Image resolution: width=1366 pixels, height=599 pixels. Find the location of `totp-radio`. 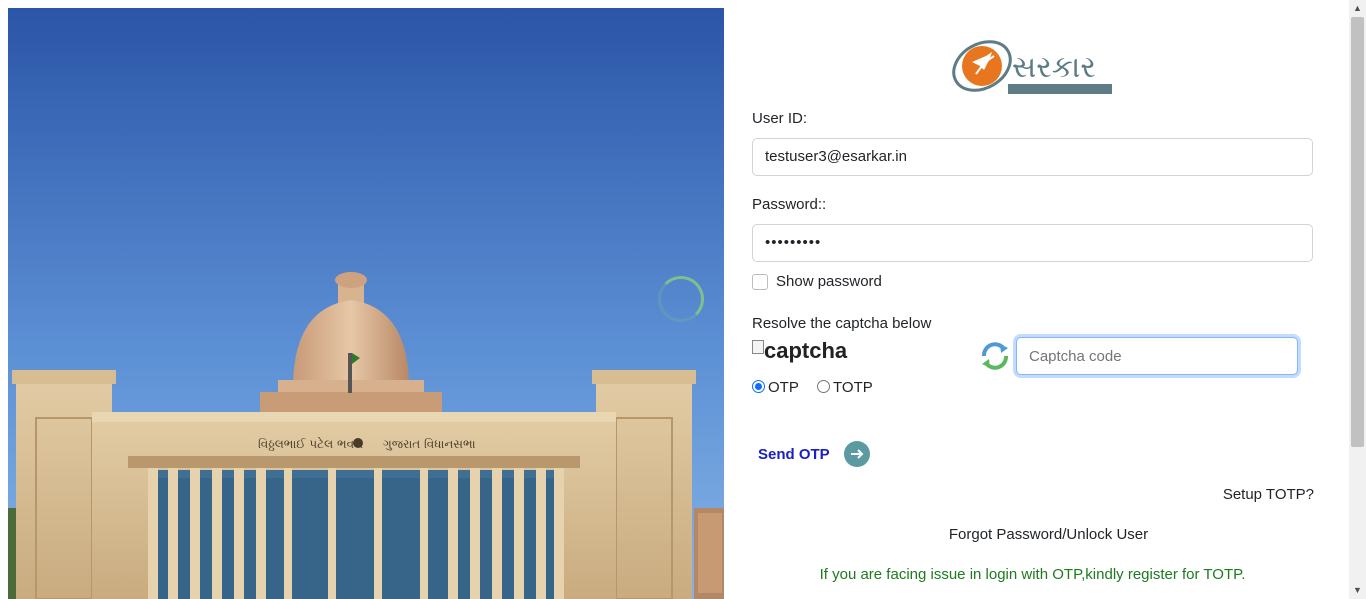

totp-radio is located at coordinates (824, 386).